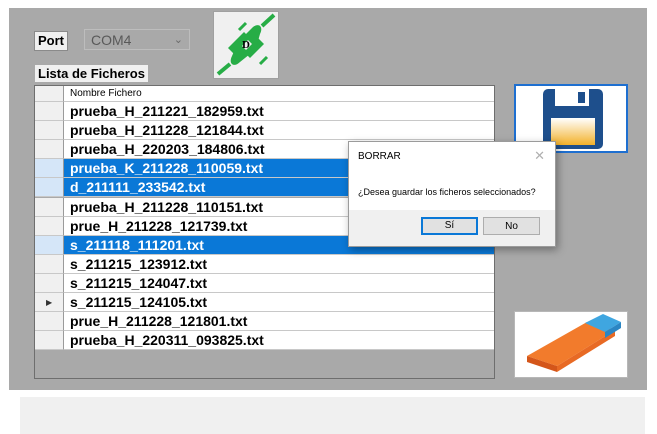 The height and width of the screenshot is (434, 657). I want to click on file-name-cell: s_211215_124105.txt, so click(279, 303).